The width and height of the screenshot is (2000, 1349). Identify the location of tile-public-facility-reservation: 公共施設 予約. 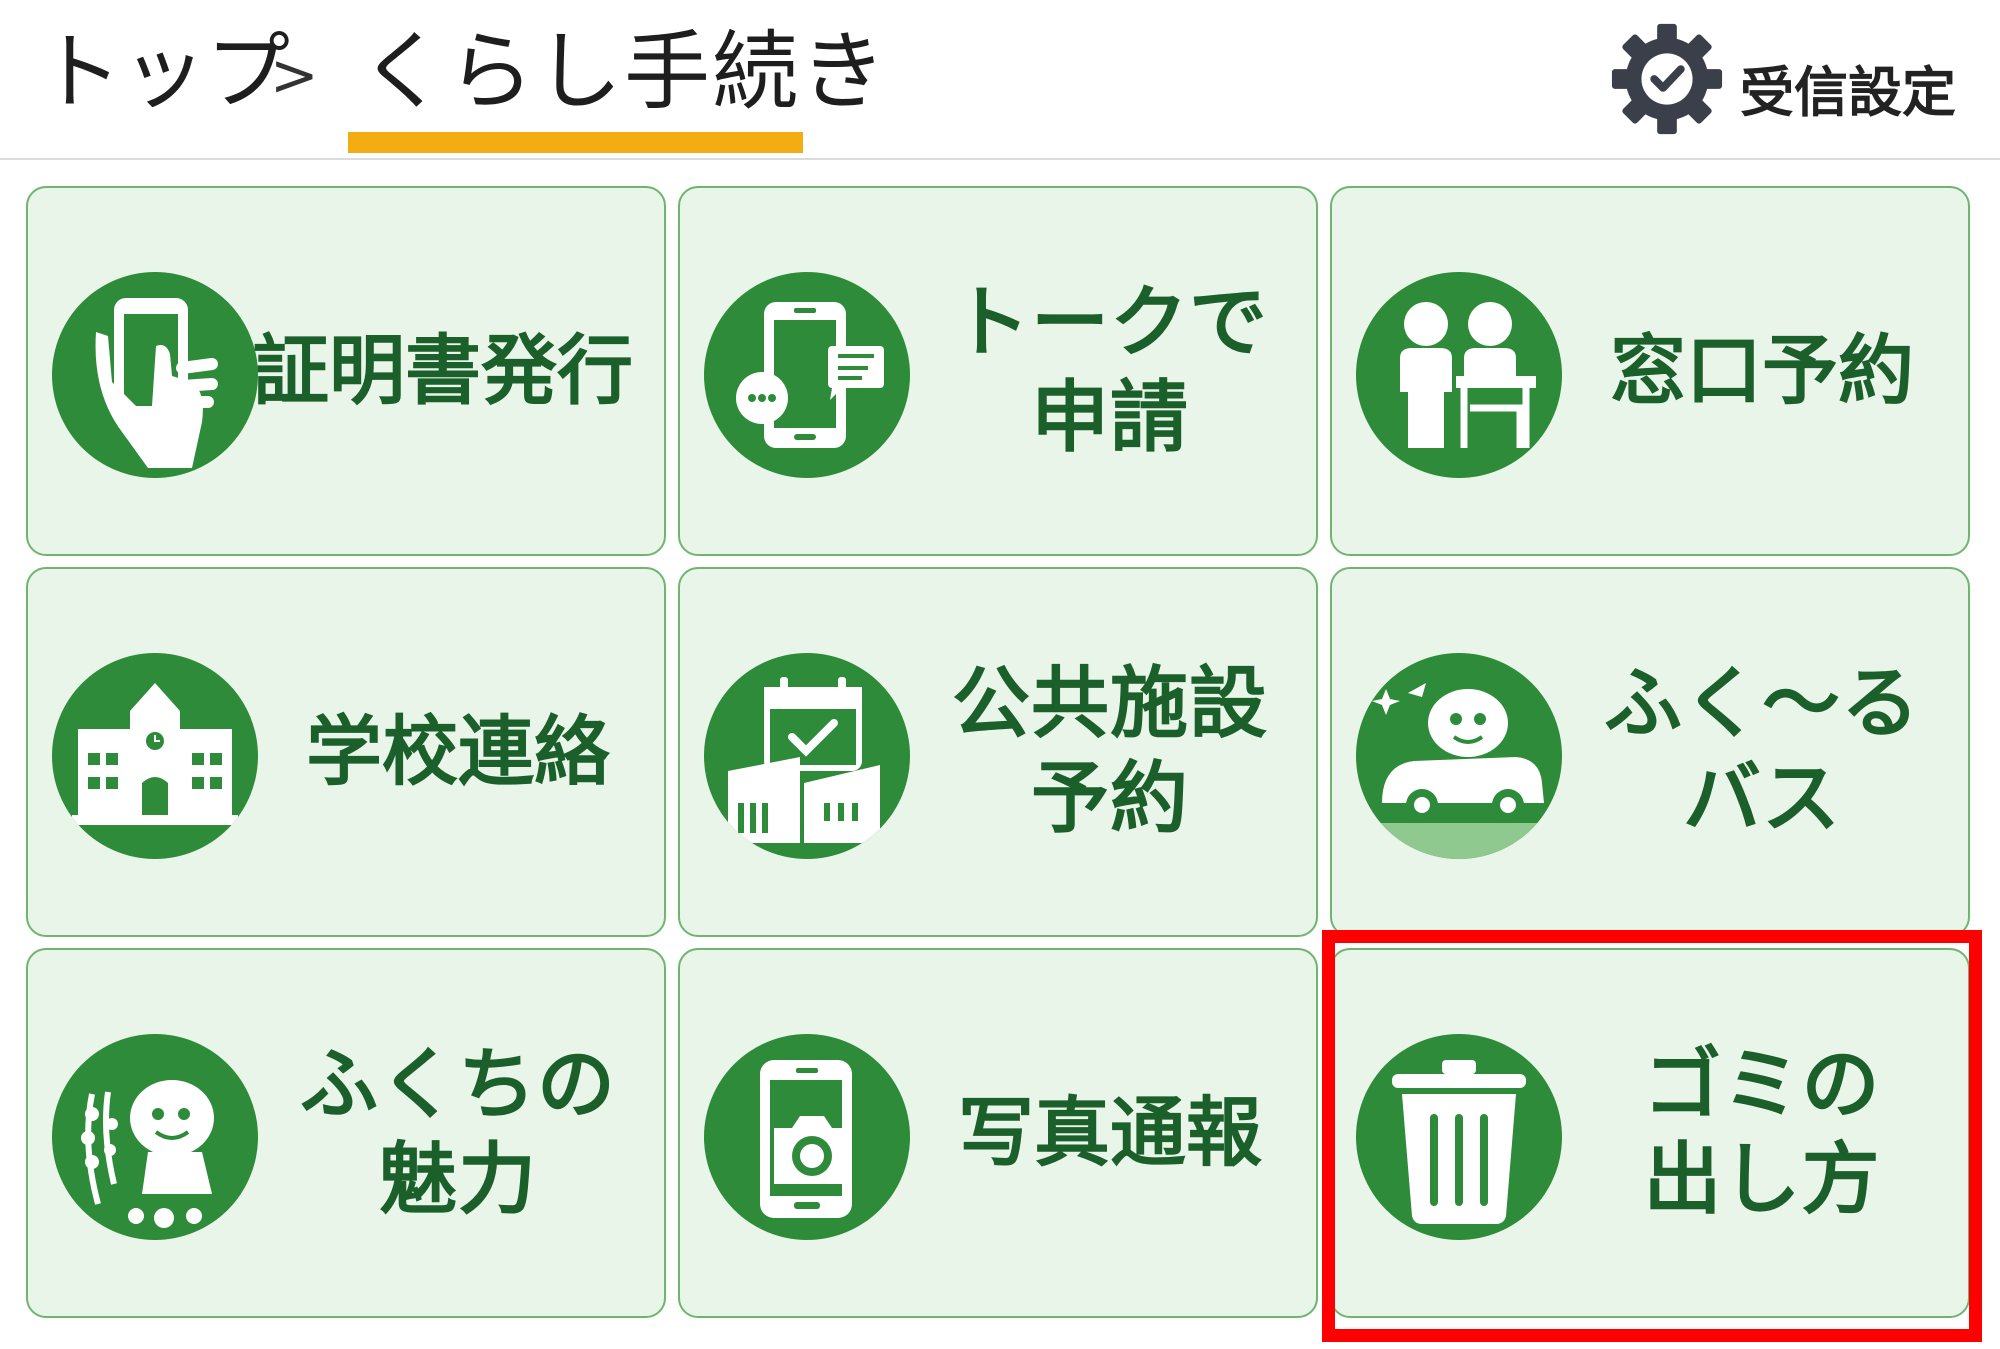
(998, 752).